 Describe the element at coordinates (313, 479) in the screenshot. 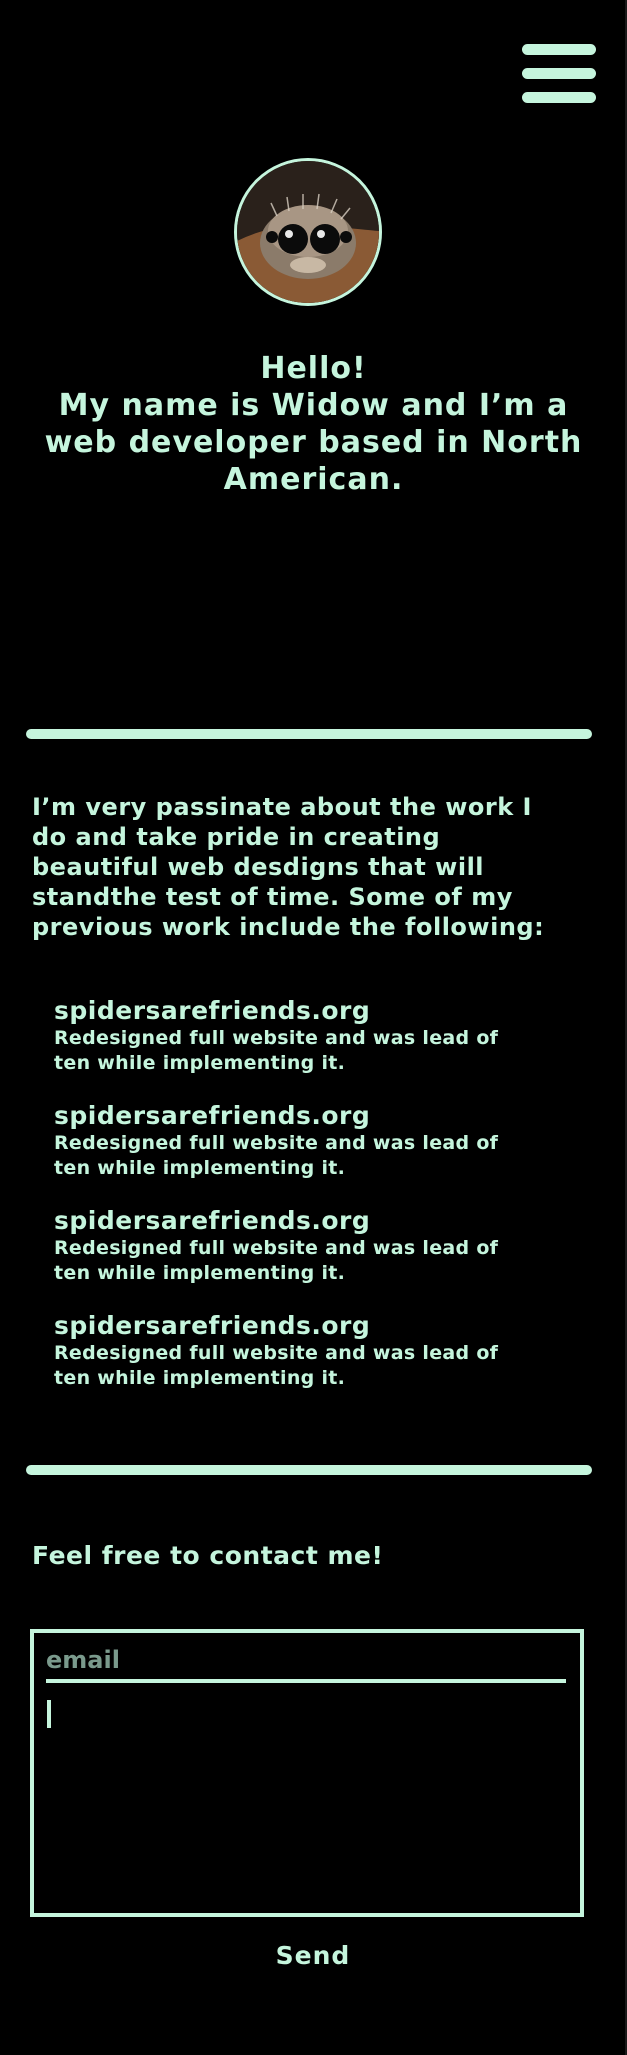

I see `hero-line-4: American.` at that location.